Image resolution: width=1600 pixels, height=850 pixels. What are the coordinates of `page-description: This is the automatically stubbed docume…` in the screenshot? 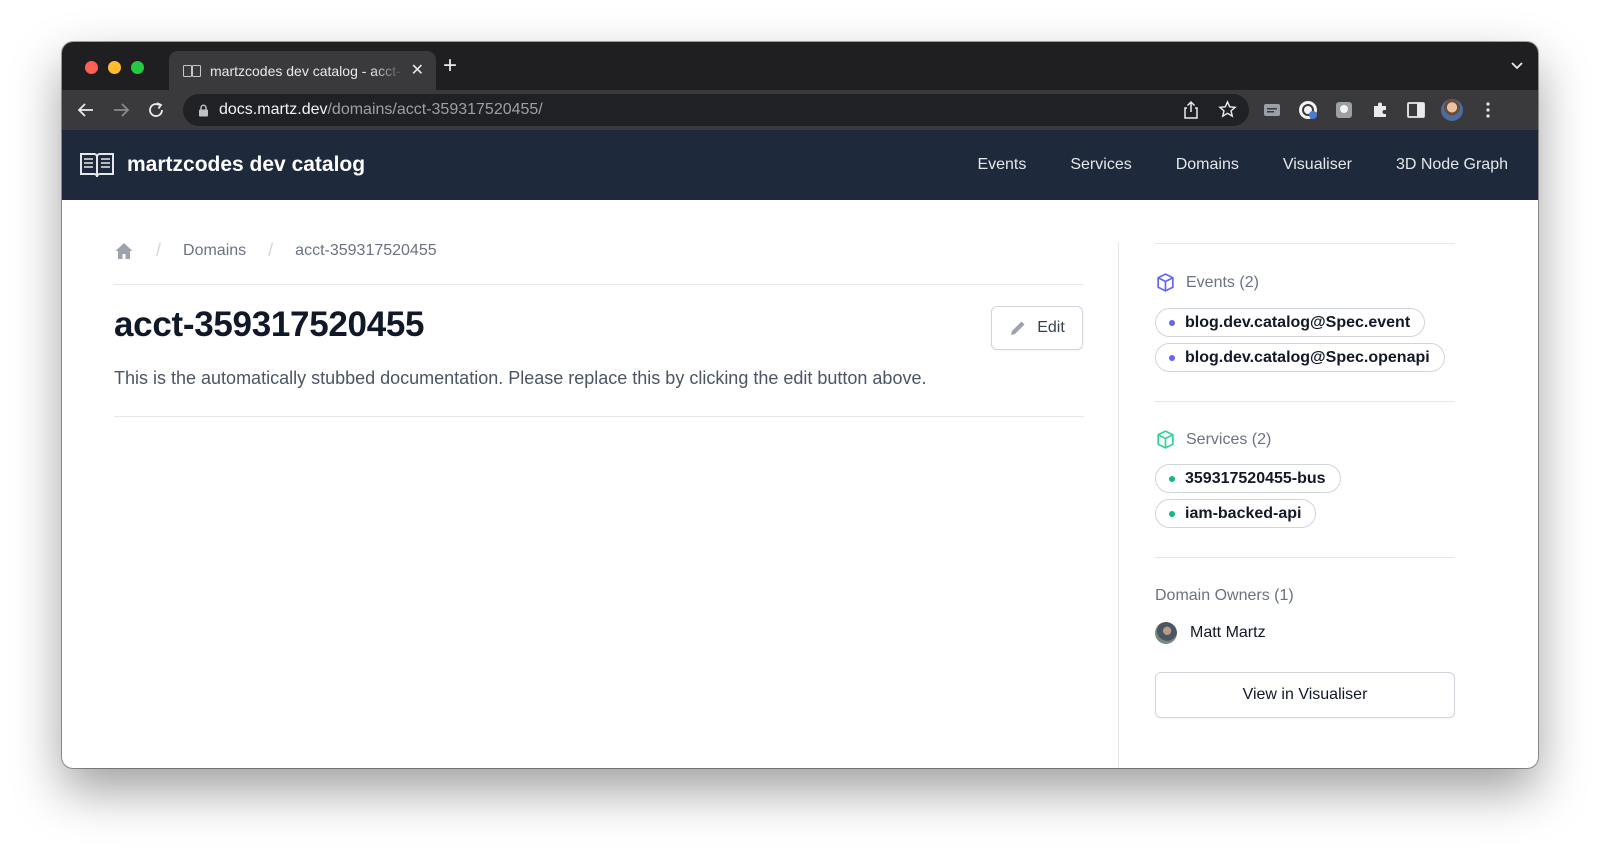 It's located at (520, 378).